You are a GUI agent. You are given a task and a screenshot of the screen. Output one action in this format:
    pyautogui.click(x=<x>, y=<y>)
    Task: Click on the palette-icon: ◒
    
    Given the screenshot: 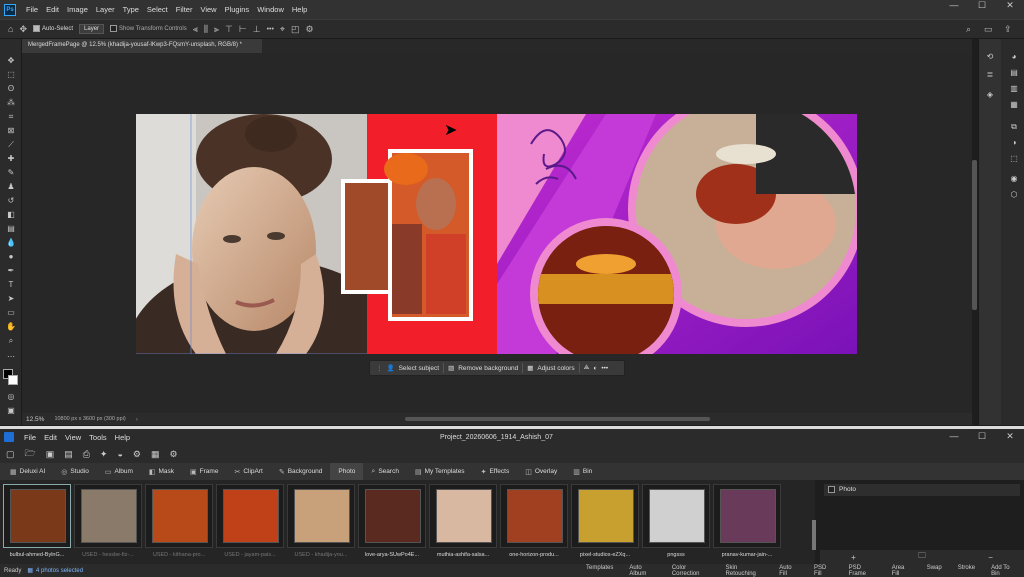 What is the action you would take?
    pyautogui.click(x=119, y=454)
    